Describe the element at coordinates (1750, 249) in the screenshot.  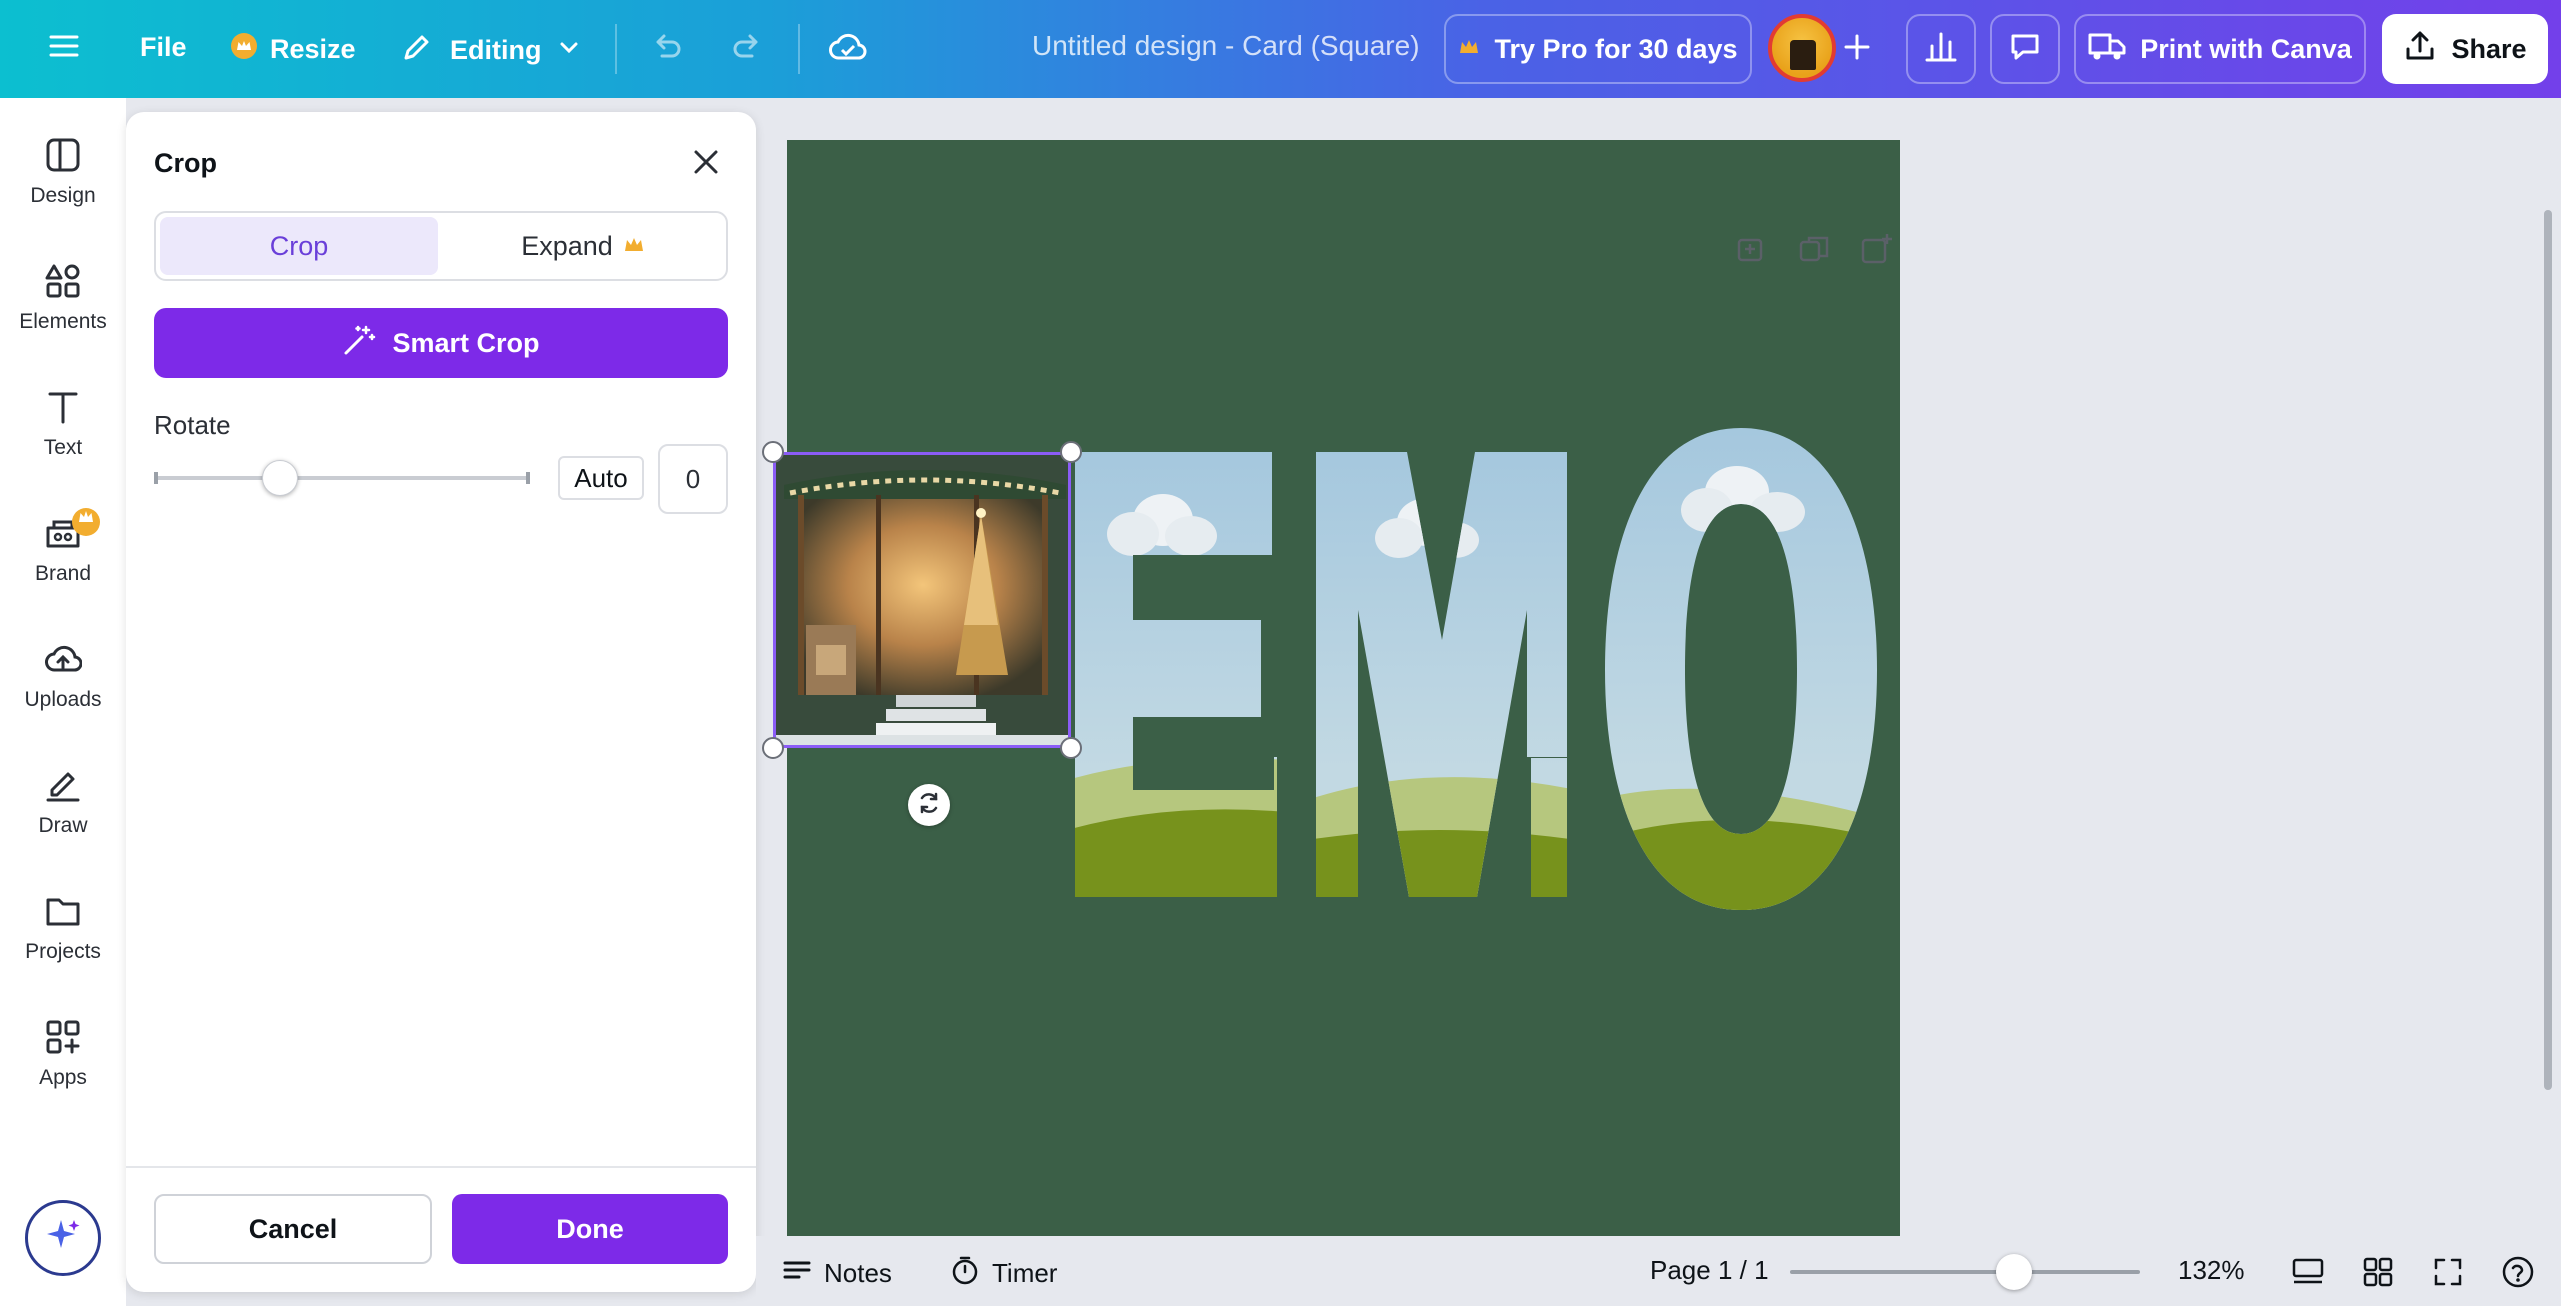
I see `lock-page-icon` at that location.